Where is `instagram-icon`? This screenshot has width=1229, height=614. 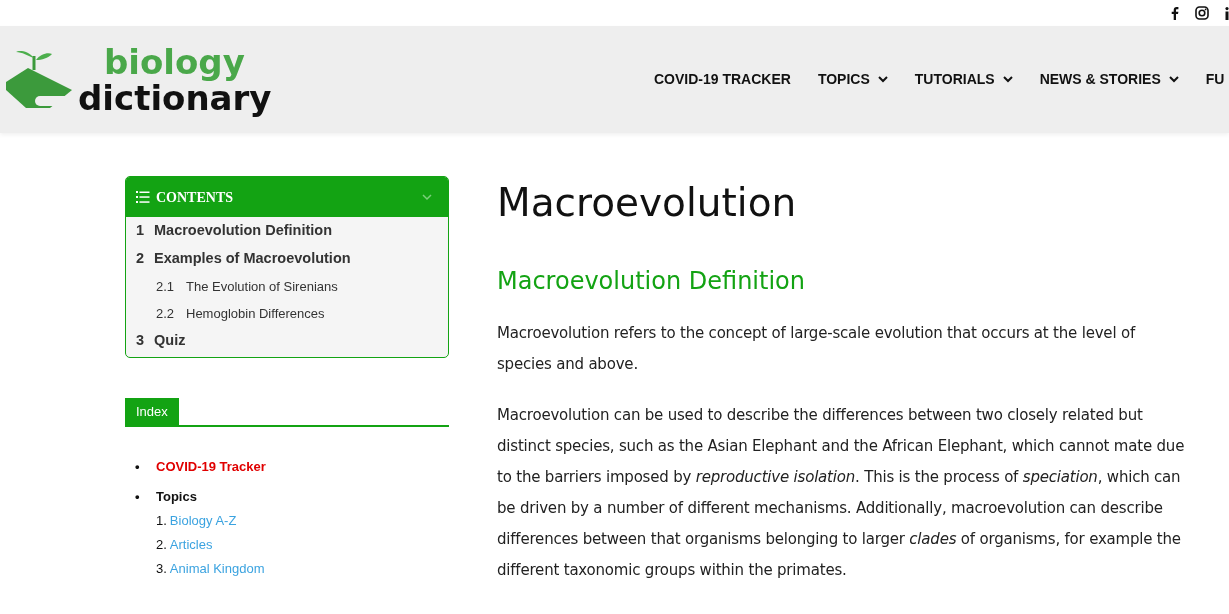
instagram-icon is located at coordinates (1202, 13).